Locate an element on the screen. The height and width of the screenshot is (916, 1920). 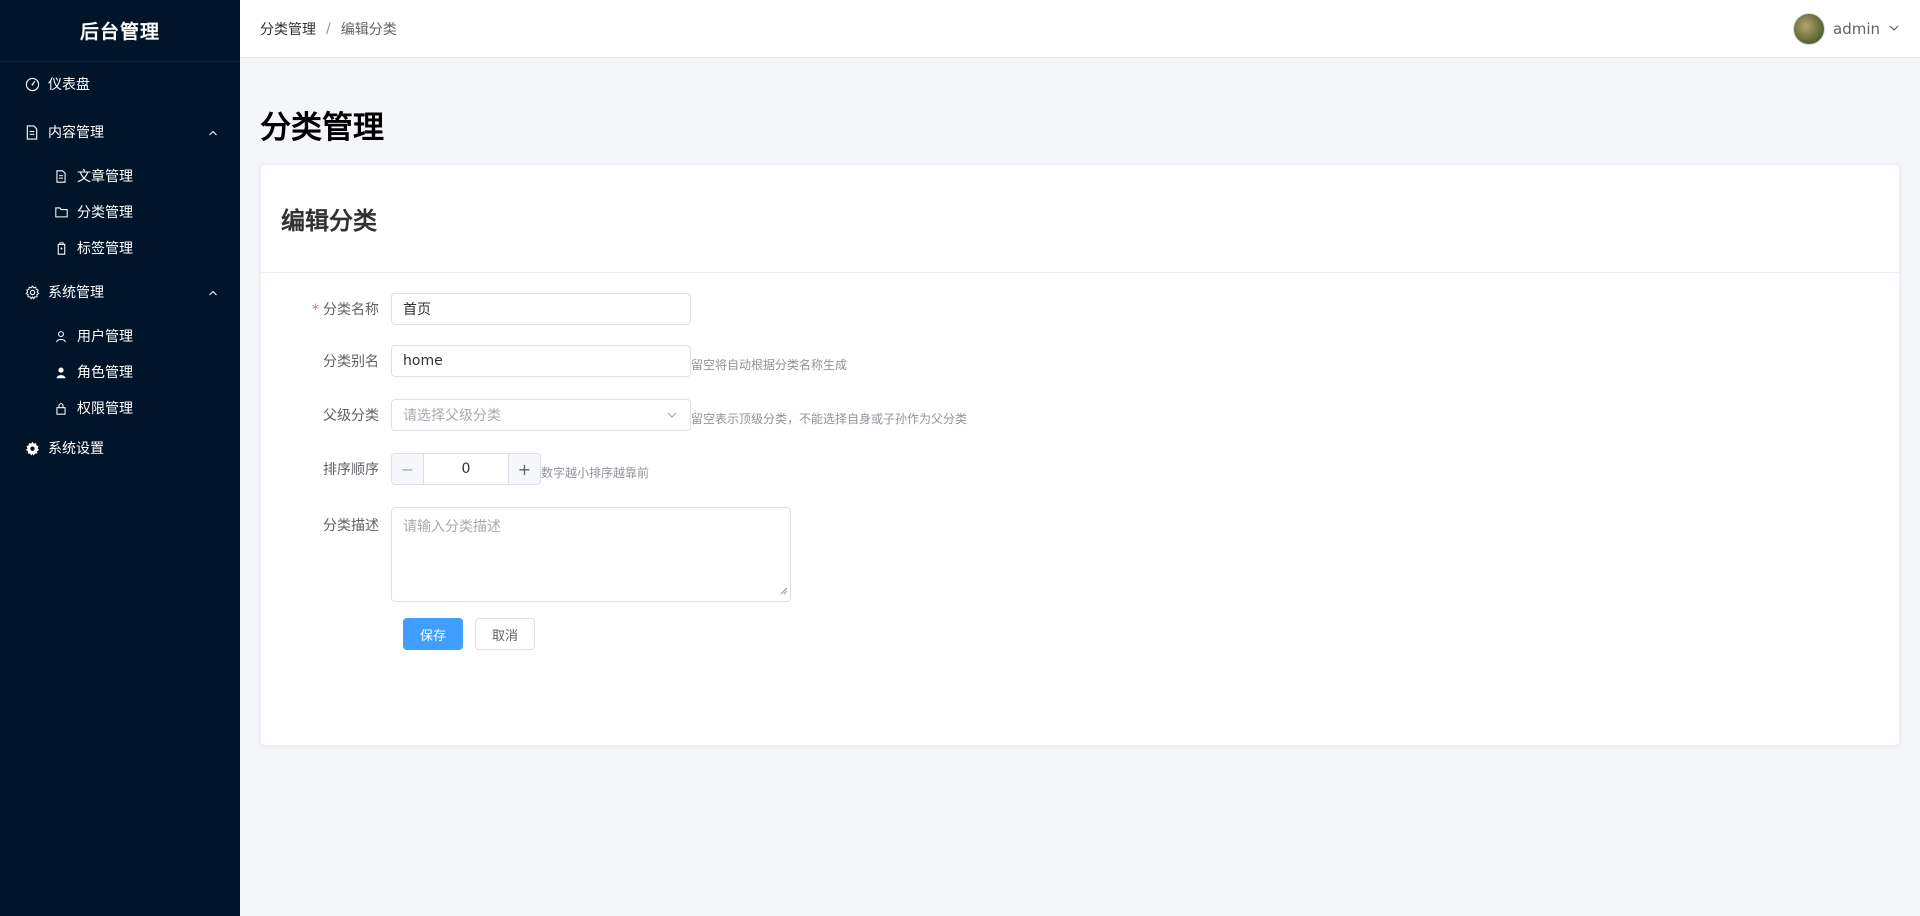
lock-icon is located at coordinates (61, 408).